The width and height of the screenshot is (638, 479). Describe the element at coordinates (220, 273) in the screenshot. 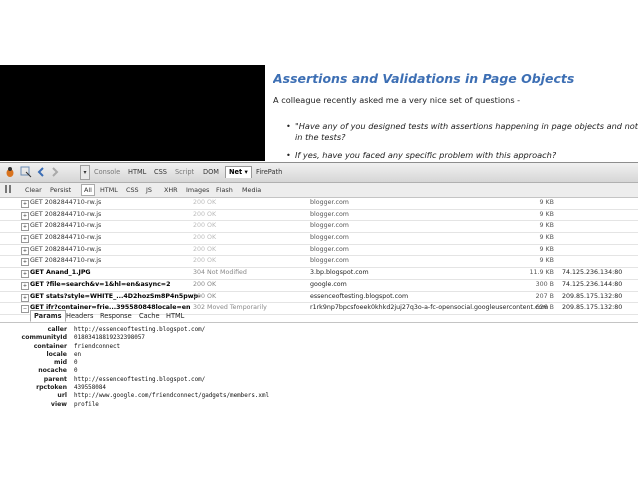

I see `request-status: 304 Not Modified` at that location.